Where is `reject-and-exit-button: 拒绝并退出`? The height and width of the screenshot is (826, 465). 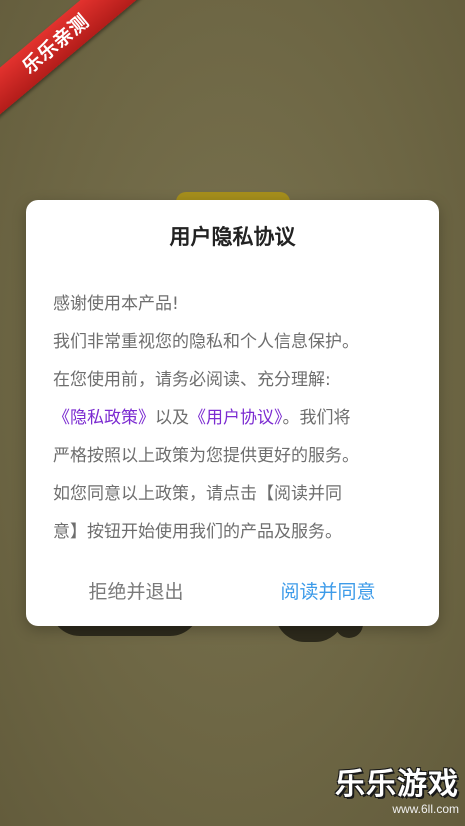 reject-and-exit-button: 拒绝并退出 is located at coordinates (136, 592).